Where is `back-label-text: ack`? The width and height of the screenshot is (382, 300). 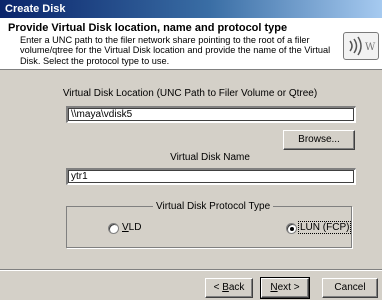 back-label-text: ack is located at coordinates (236, 287).